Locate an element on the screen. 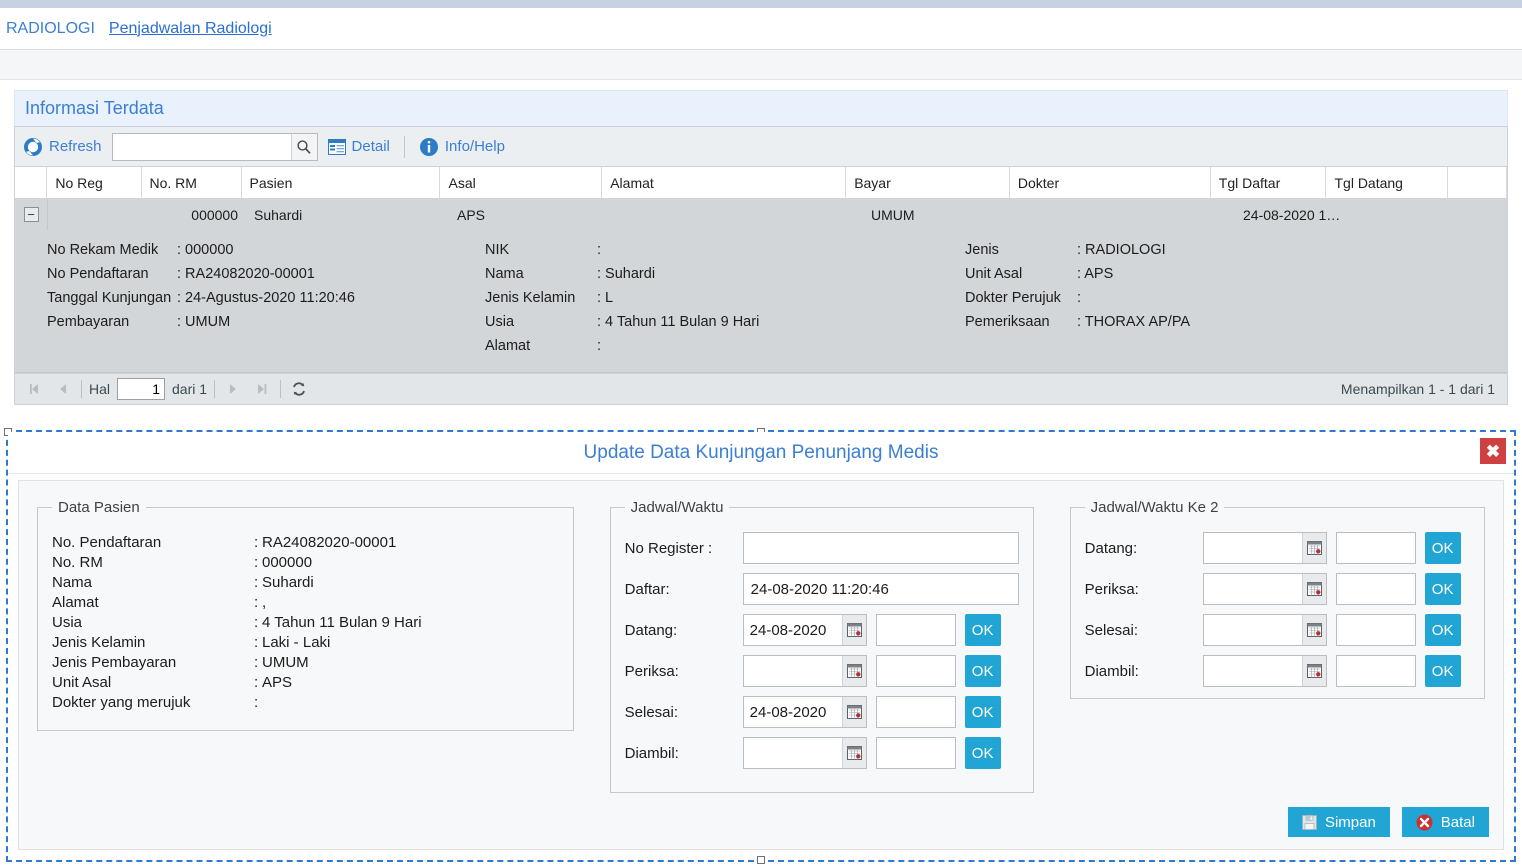 The height and width of the screenshot is (867, 1522). datang-time-input is located at coordinates (915, 630).